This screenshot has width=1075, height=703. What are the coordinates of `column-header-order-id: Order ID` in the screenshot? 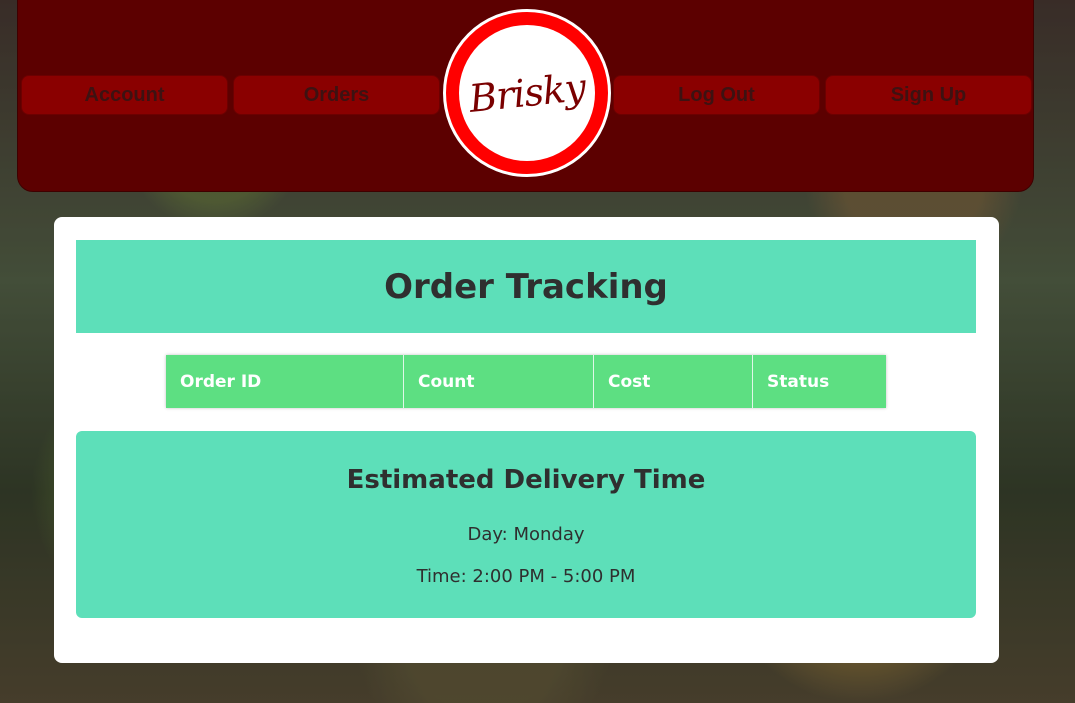 It's located at (285, 381).